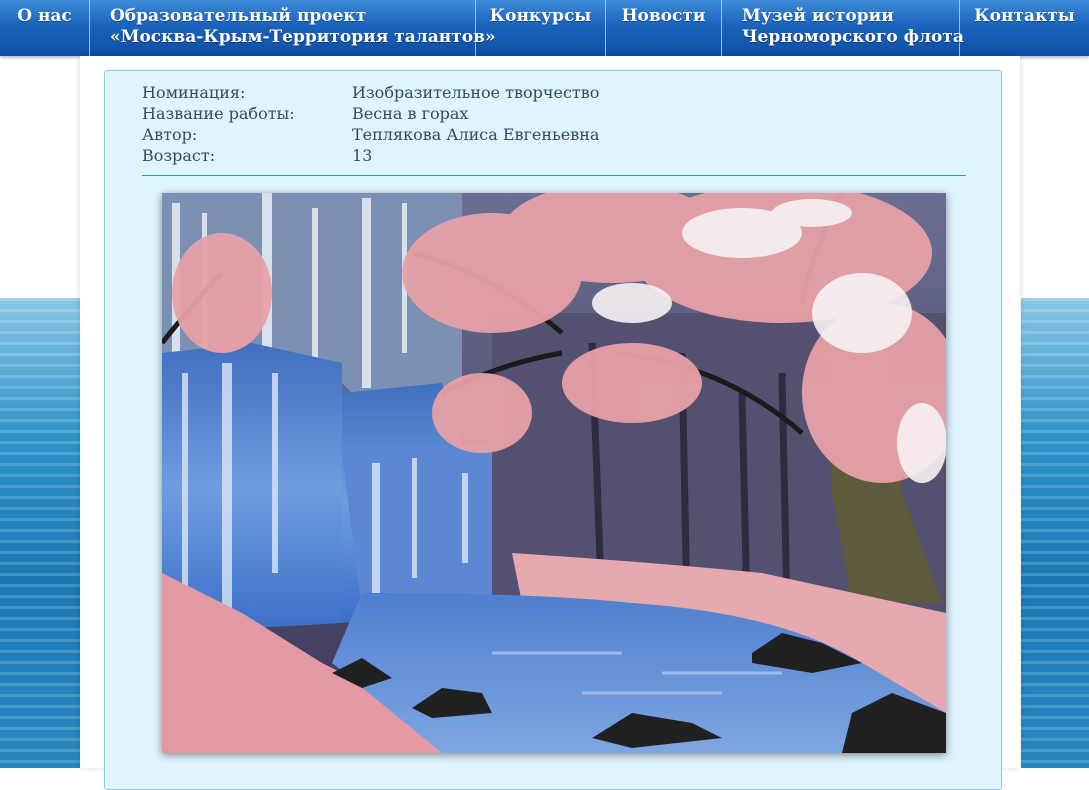  What do you see at coordinates (410, 113) in the screenshot?
I see `title-value: Весна в горах` at bounding box center [410, 113].